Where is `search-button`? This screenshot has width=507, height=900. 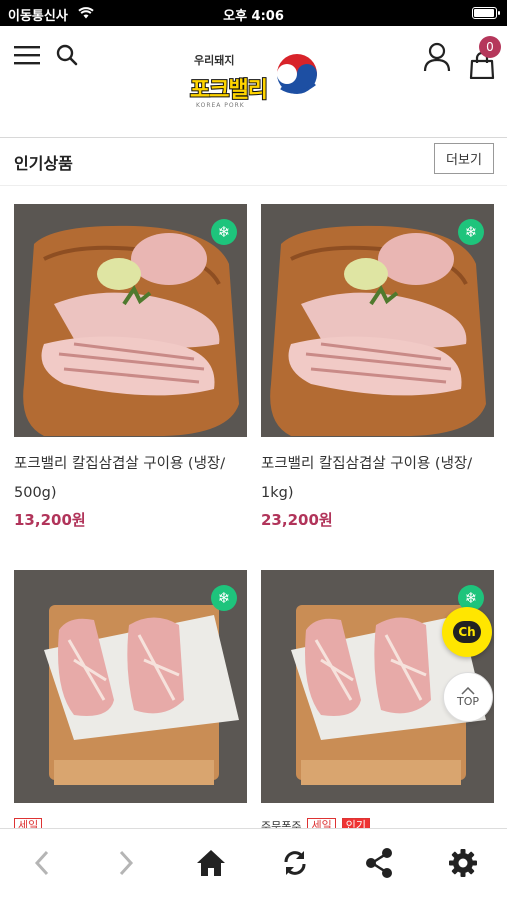
search-button is located at coordinates (67, 55).